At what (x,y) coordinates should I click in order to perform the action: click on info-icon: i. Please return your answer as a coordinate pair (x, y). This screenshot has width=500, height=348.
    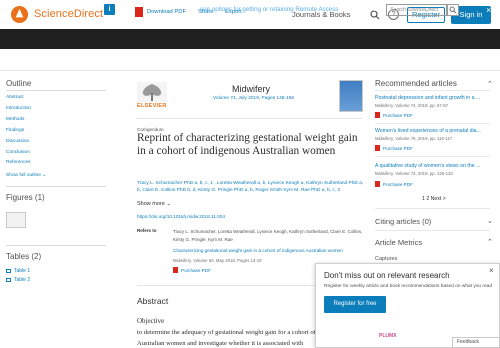
    Looking at the image, I should click on (109, 9).